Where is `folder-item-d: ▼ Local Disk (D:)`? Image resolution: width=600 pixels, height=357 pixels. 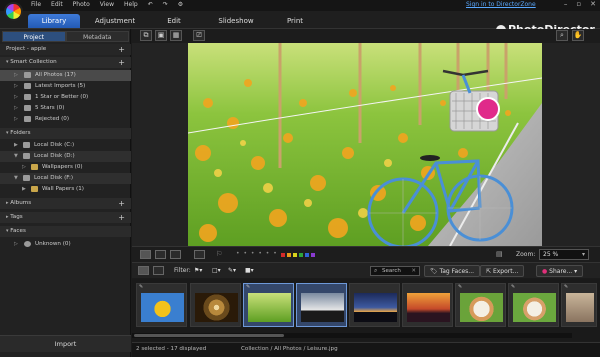
folder-item-d: ▼ Local Disk (D:) is located at coordinates (65, 156).